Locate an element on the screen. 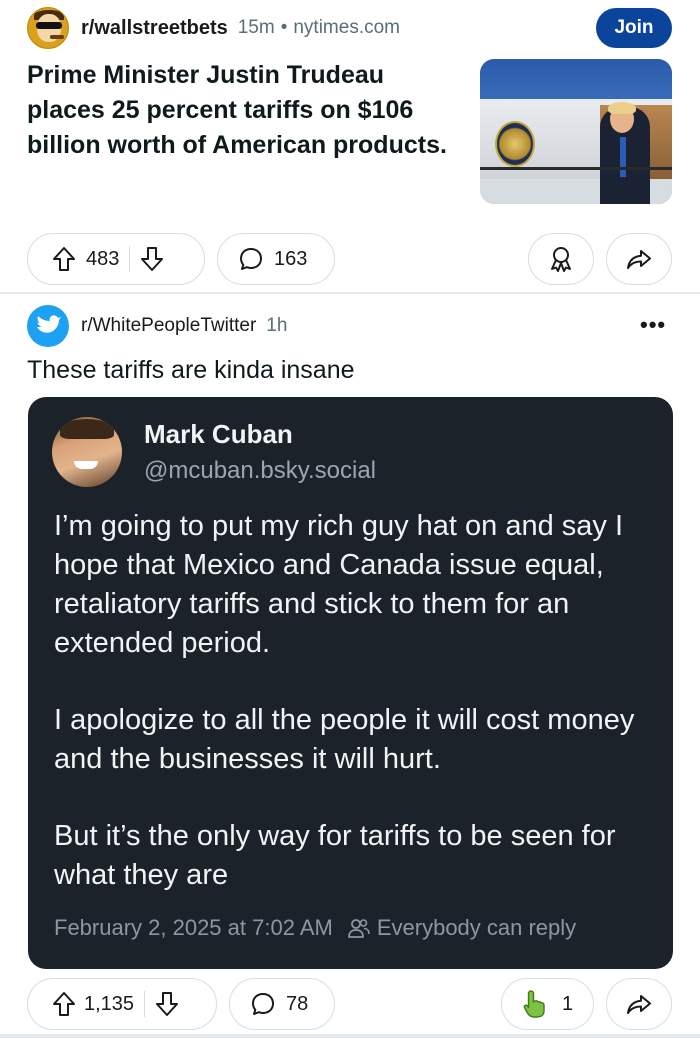 The height and width of the screenshot is (1038, 700). comment-count: 163 is located at coordinates (291, 258).